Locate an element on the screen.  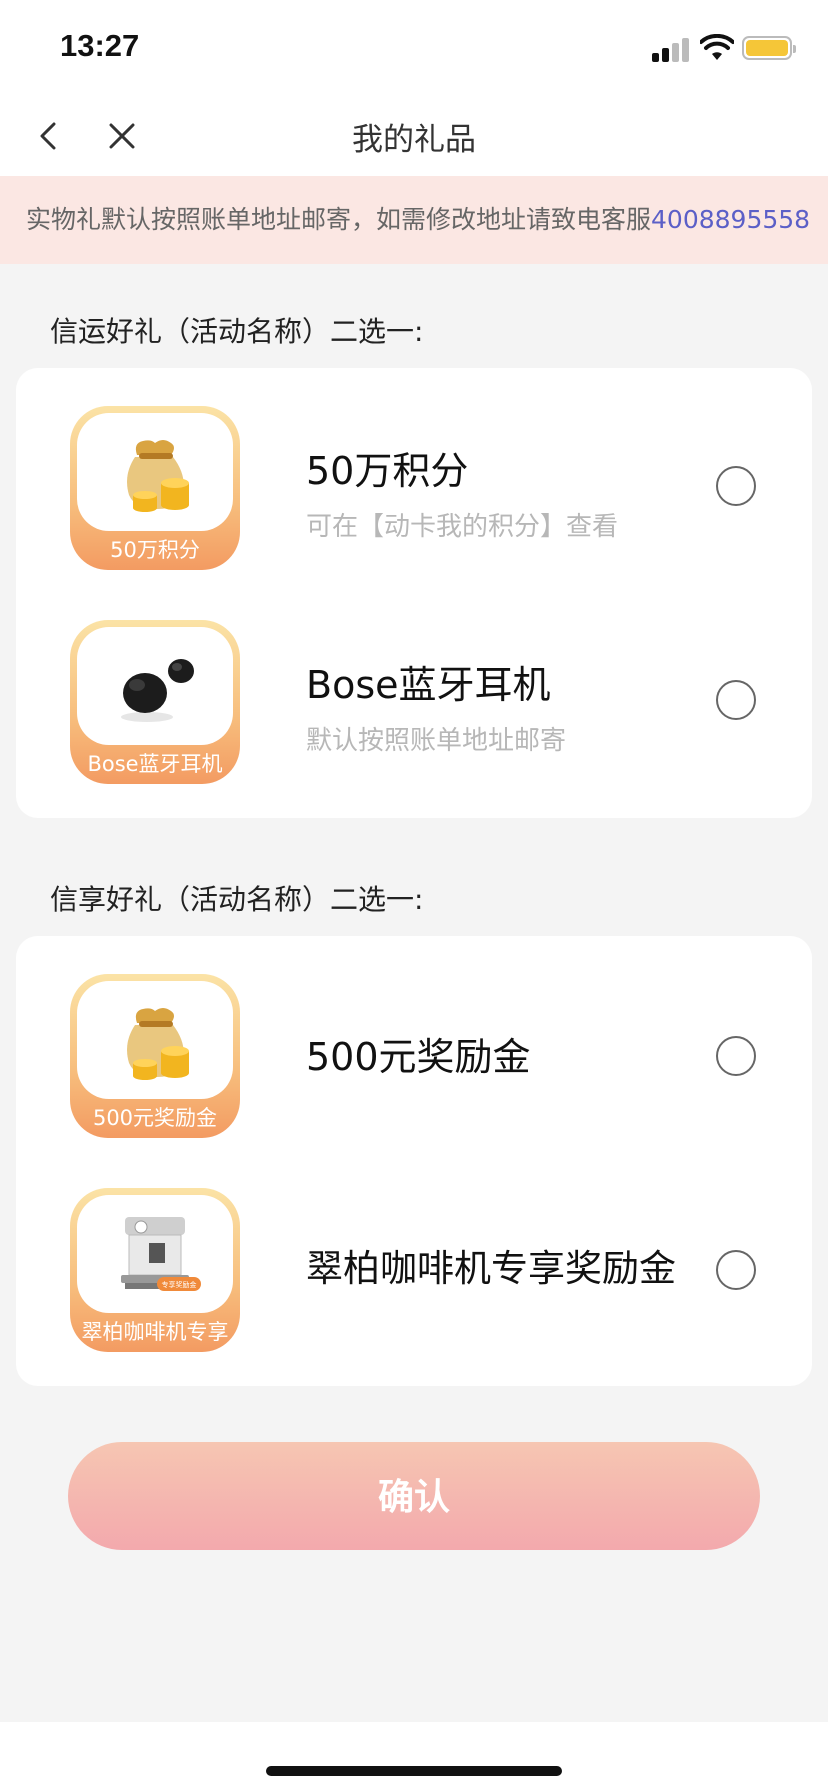
address-notice-banner: 实物礼默认按照账单地址邮寄，如需修改地址请致电客服4008895558 is located at coordinates (414, 220).